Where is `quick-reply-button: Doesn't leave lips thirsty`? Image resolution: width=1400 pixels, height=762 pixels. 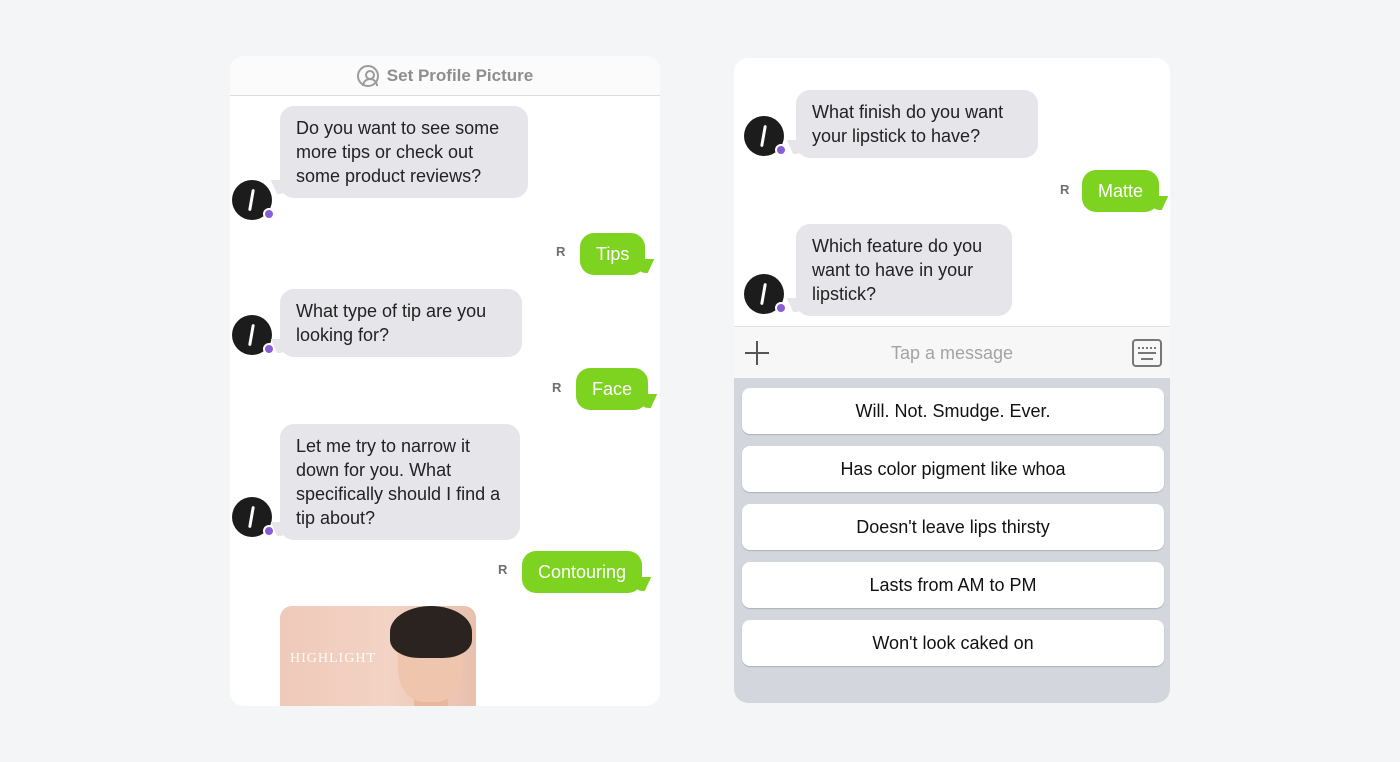 quick-reply-button: Doesn't leave lips thirsty is located at coordinates (953, 527).